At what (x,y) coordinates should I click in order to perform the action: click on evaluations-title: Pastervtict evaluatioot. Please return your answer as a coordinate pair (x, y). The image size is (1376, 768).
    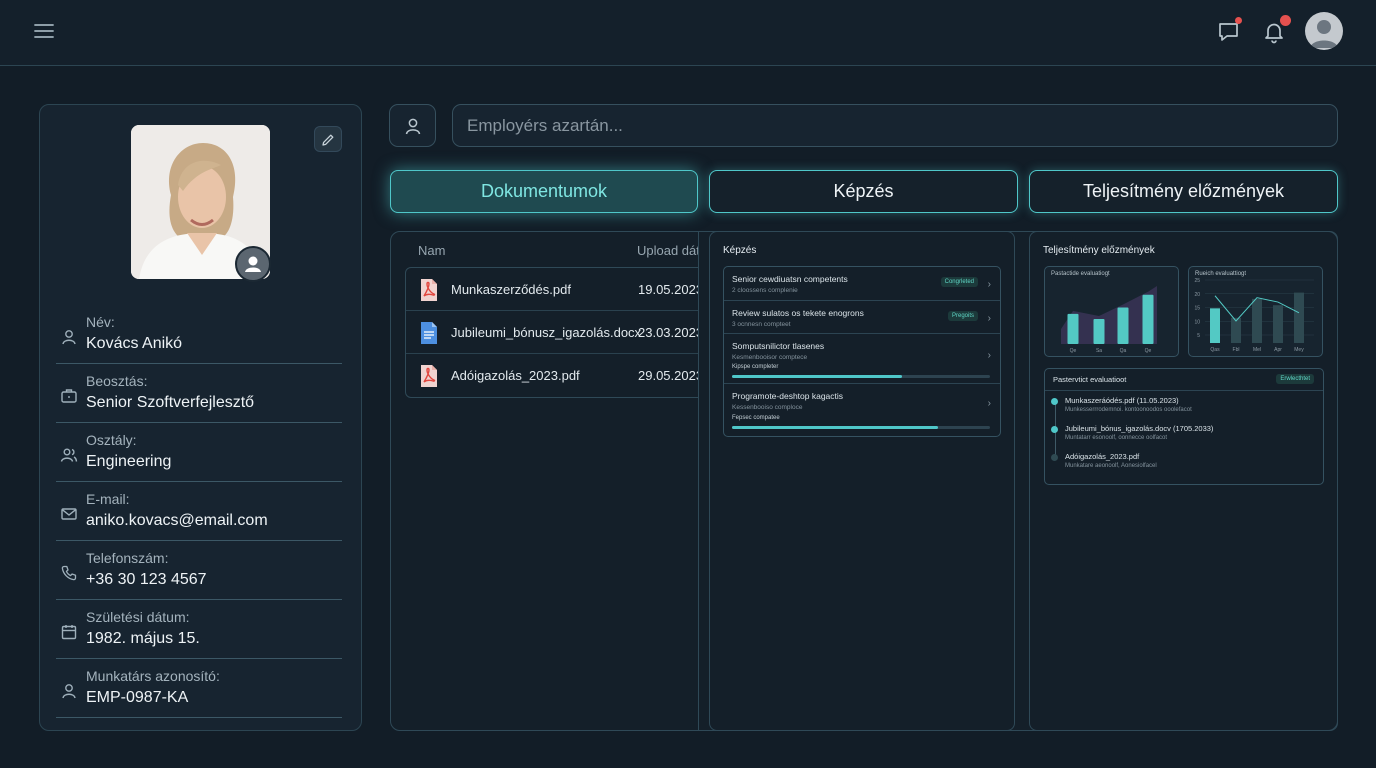
    Looking at the image, I should click on (1090, 379).